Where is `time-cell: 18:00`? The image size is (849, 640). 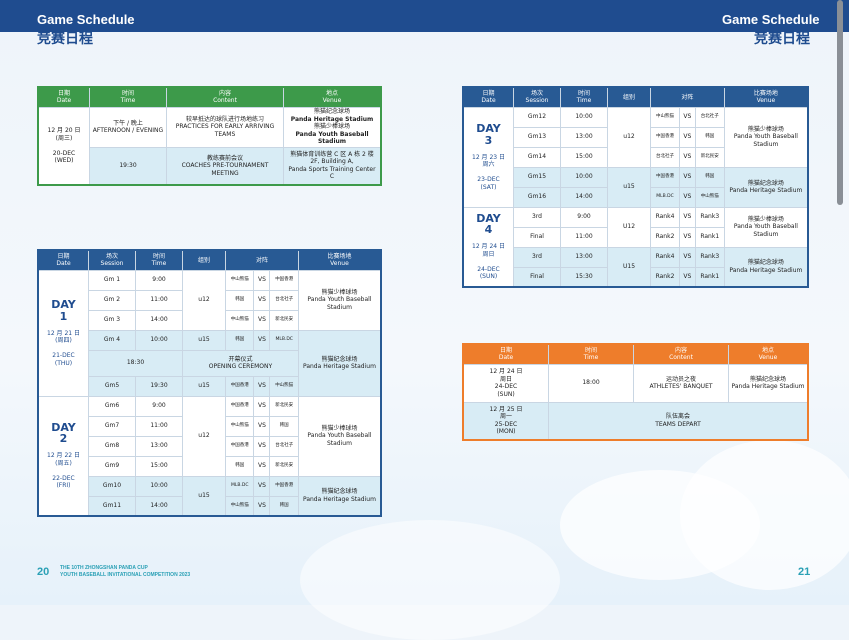
time-cell: 18:00 is located at coordinates (591, 383).